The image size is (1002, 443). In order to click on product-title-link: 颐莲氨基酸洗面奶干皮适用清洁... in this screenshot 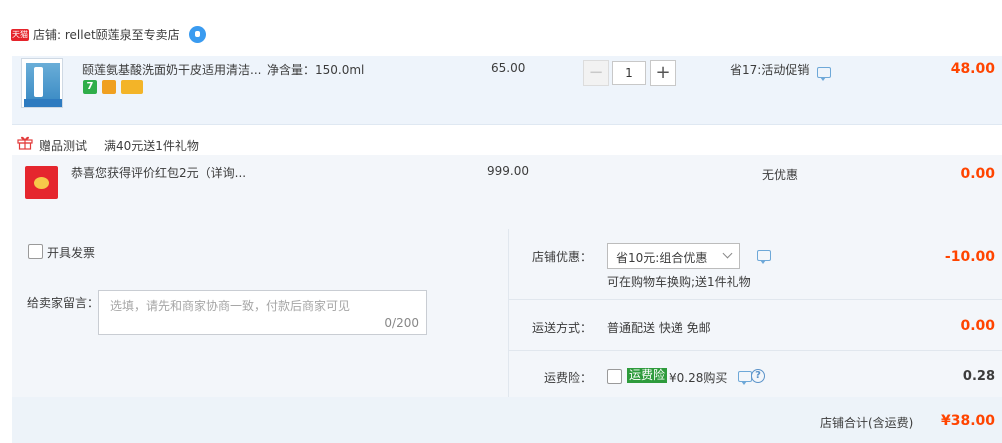, I will do `click(171, 69)`.